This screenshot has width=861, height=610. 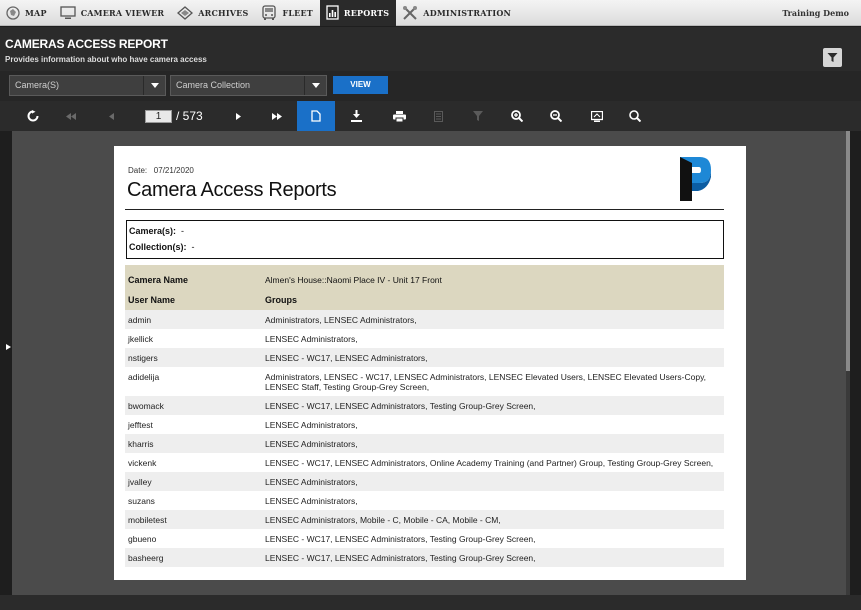 What do you see at coordinates (424, 209) in the screenshot?
I see `title-divider` at bounding box center [424, 209].